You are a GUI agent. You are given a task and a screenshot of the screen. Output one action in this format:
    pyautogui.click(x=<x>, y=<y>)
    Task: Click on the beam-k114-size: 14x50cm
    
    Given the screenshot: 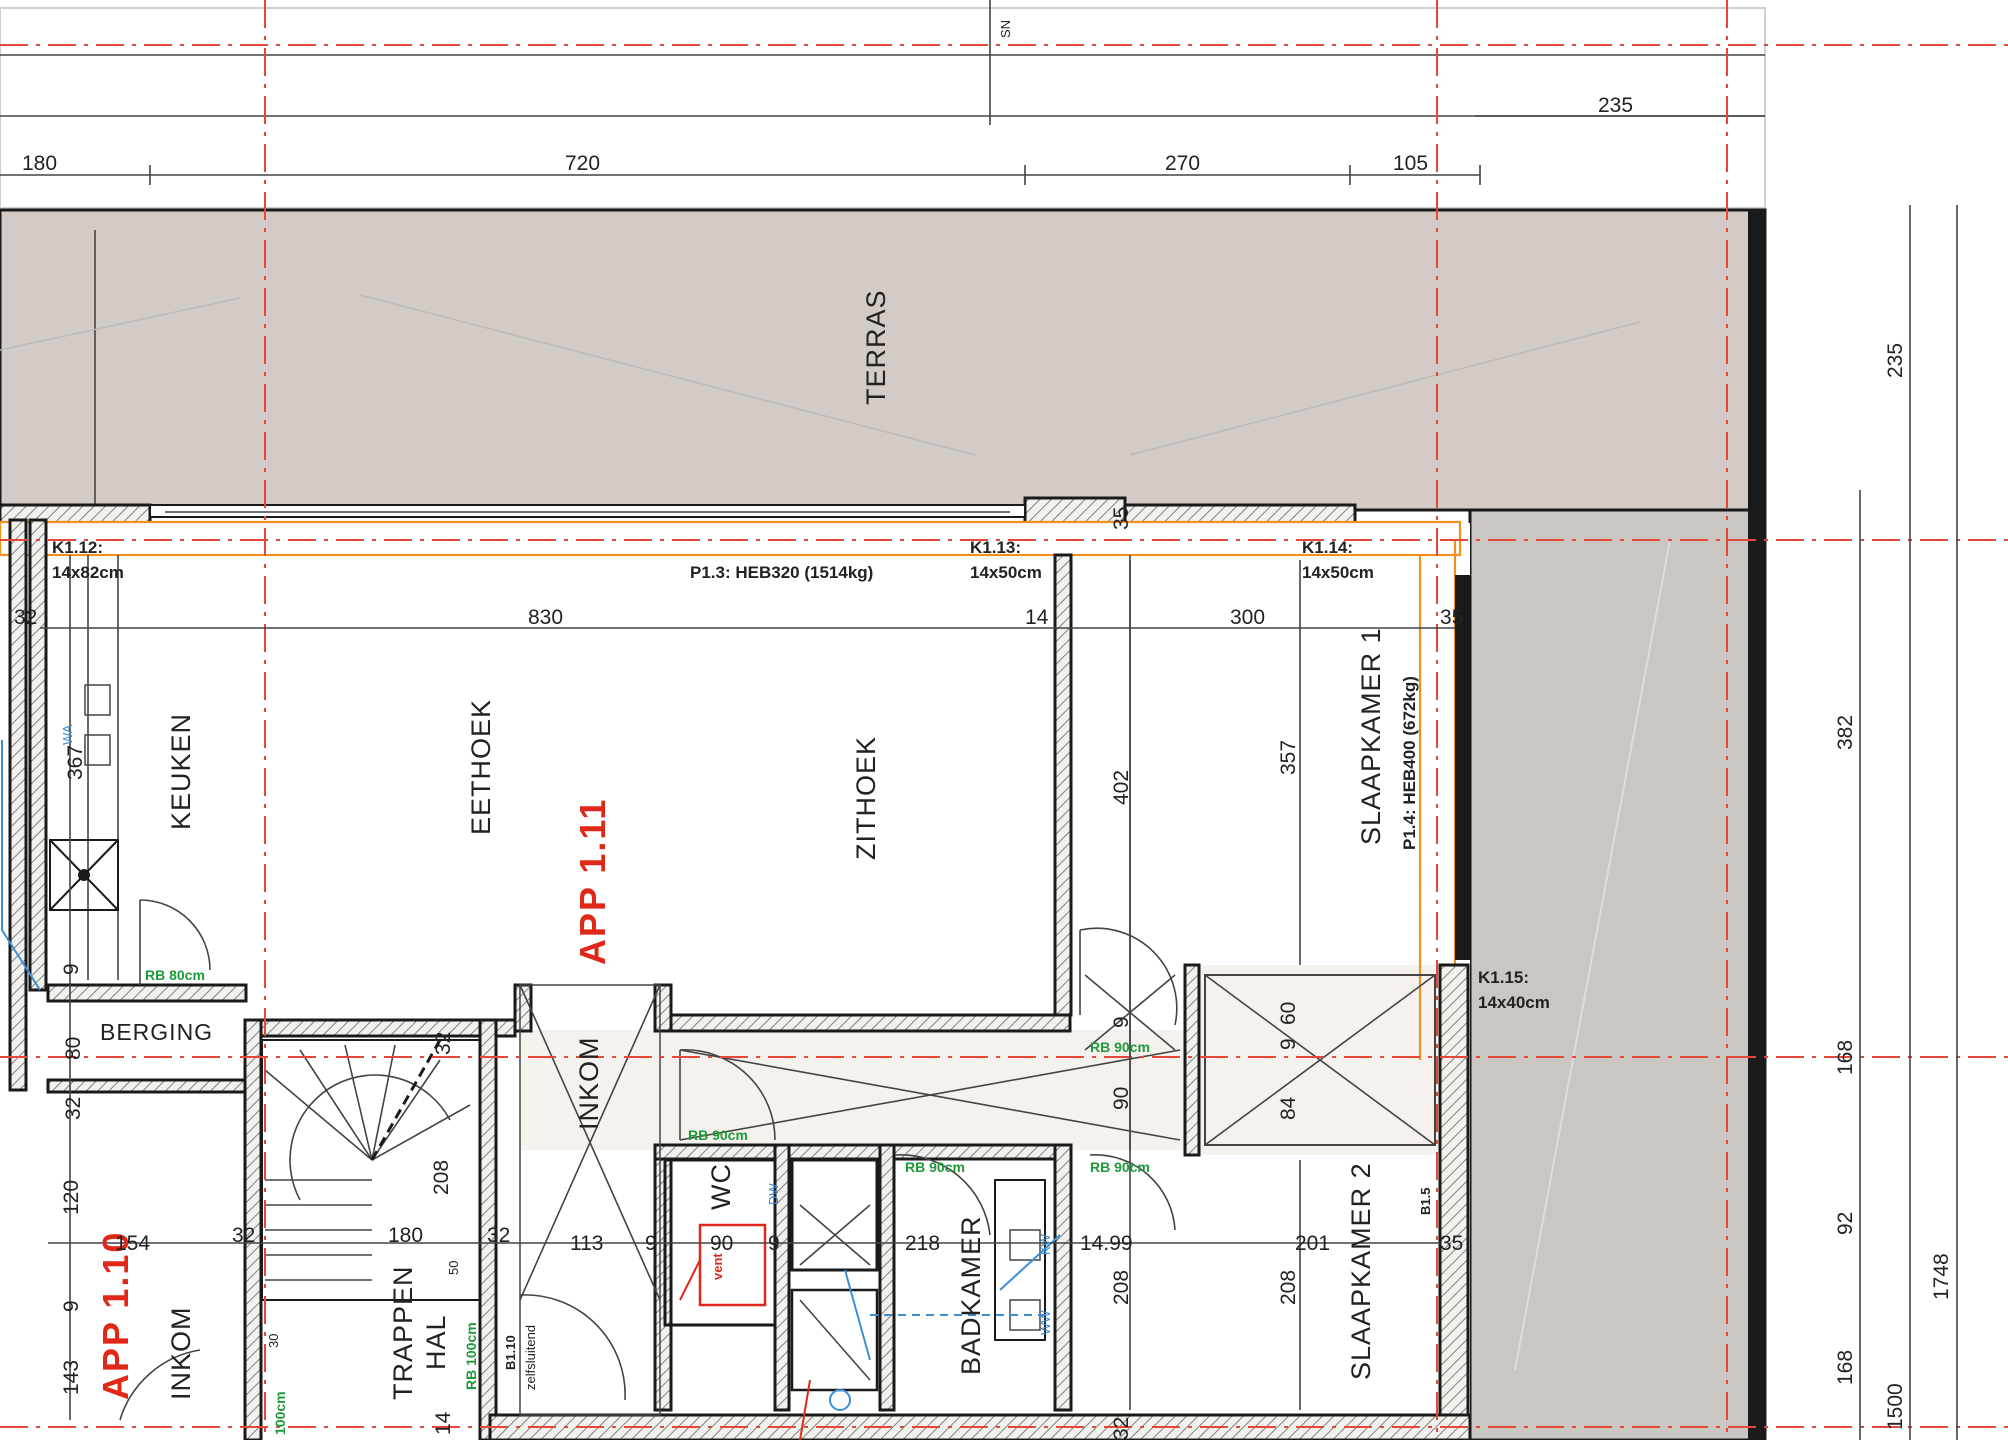 What is the action you would take?
    pyautogui.click(x=1338, y=572)
    